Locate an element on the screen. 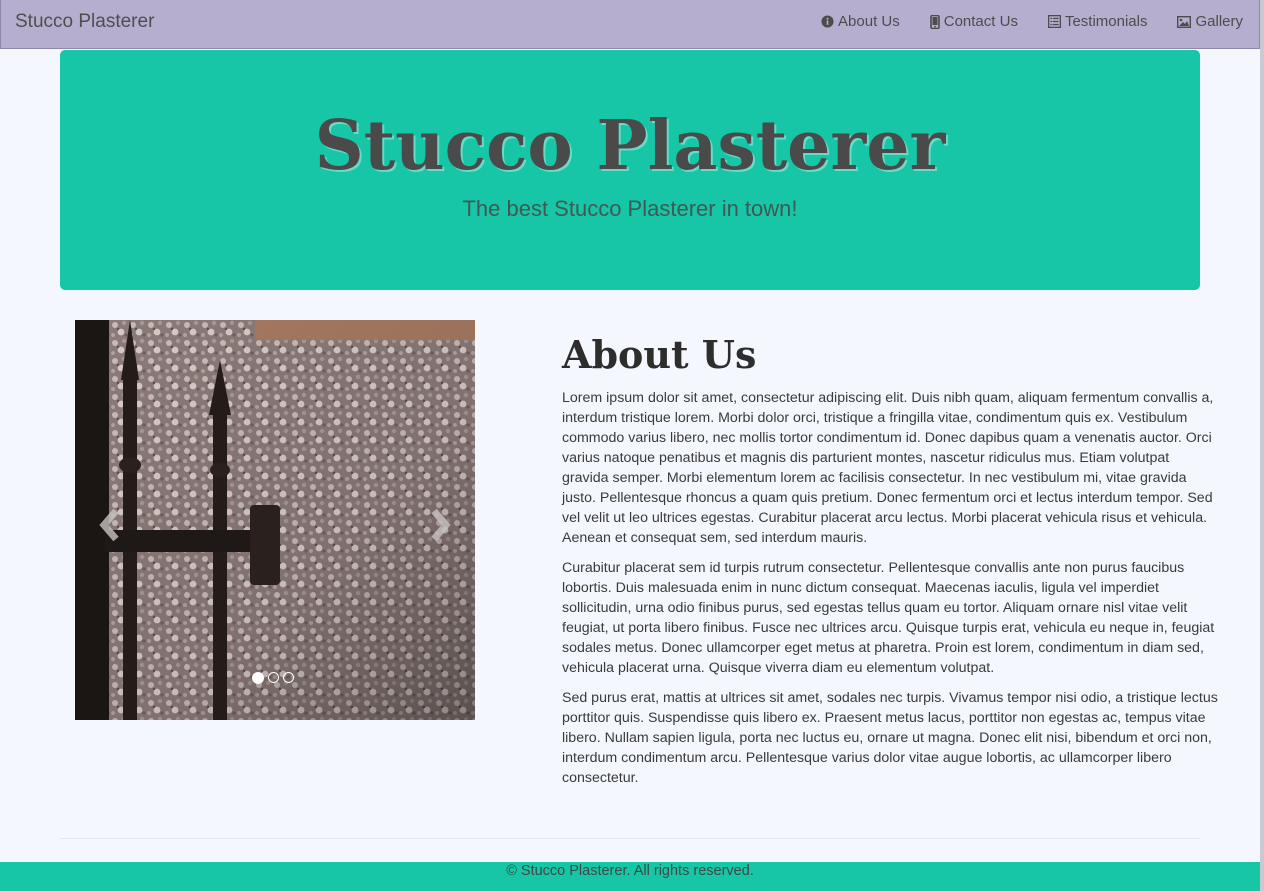 This screenshot has width=1264, height=891. nav-item-gallery: Gallery is located at coordinates (1210, 21).